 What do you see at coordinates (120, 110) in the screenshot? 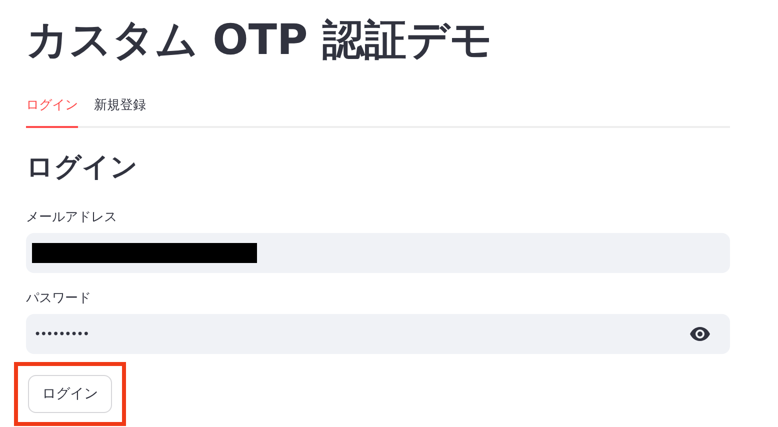
I see `tab: 新規登録` at bounding box center [120, 110].